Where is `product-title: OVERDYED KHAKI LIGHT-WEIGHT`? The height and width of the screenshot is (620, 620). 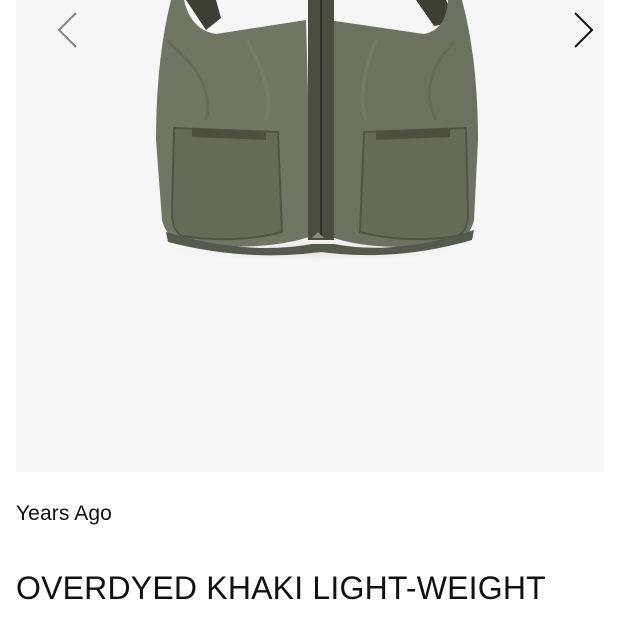 product-title: OVERDYED KHAKI LIGHT-WEIGHT is located at coordinates (281, 588).